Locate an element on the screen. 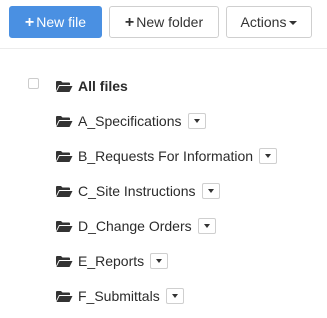 The image size is (327, 318). folder-label: F_Submittals is located at coordinates (119, 296).